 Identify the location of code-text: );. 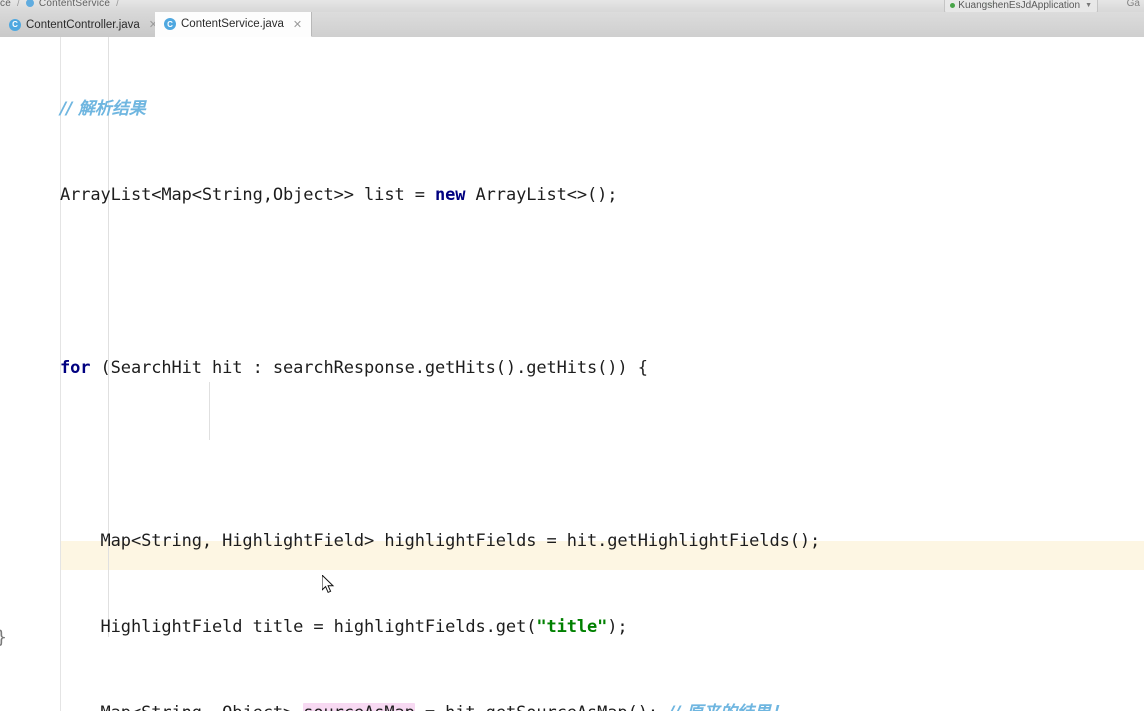
(617, 626).